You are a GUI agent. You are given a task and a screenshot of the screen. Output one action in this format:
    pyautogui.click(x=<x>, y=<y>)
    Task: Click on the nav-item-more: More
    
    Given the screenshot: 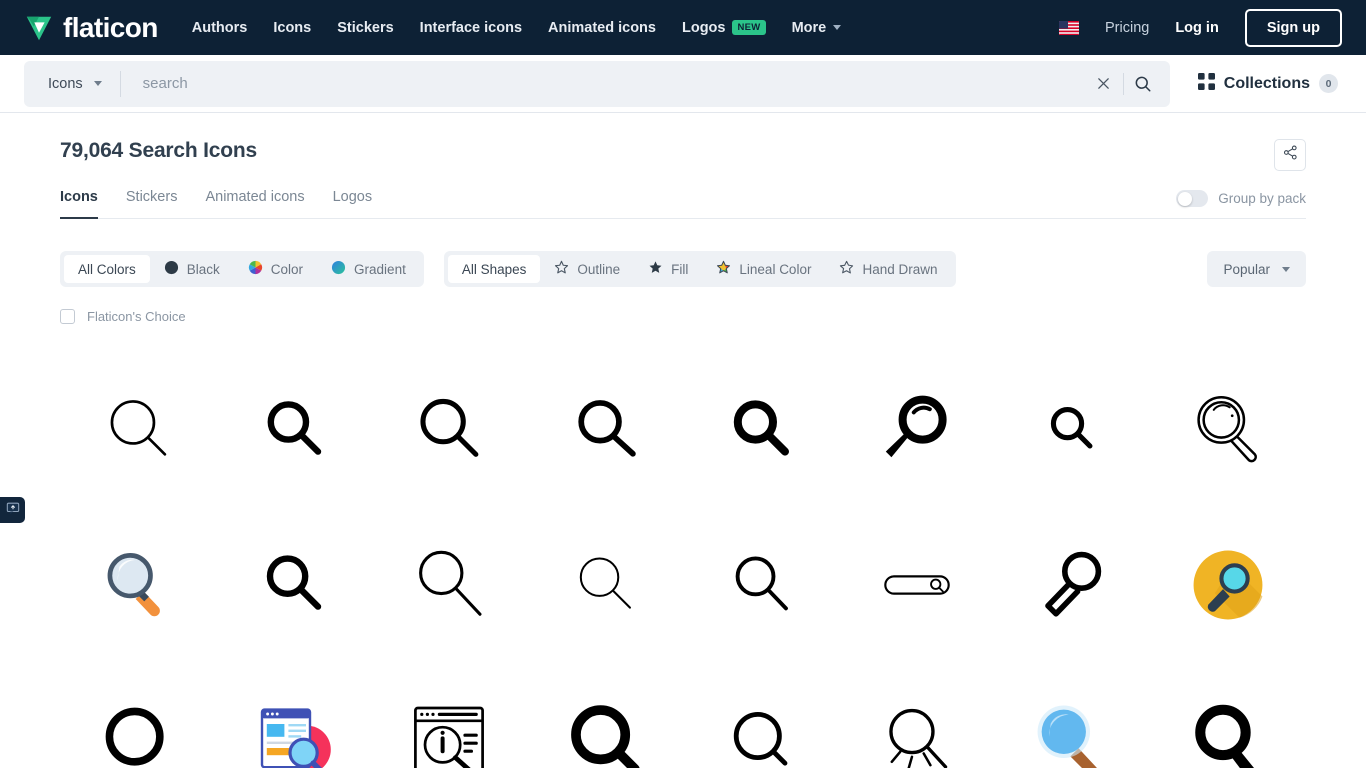 What is the action you would take?
    pyautogui.click(x=817, y=28)
    